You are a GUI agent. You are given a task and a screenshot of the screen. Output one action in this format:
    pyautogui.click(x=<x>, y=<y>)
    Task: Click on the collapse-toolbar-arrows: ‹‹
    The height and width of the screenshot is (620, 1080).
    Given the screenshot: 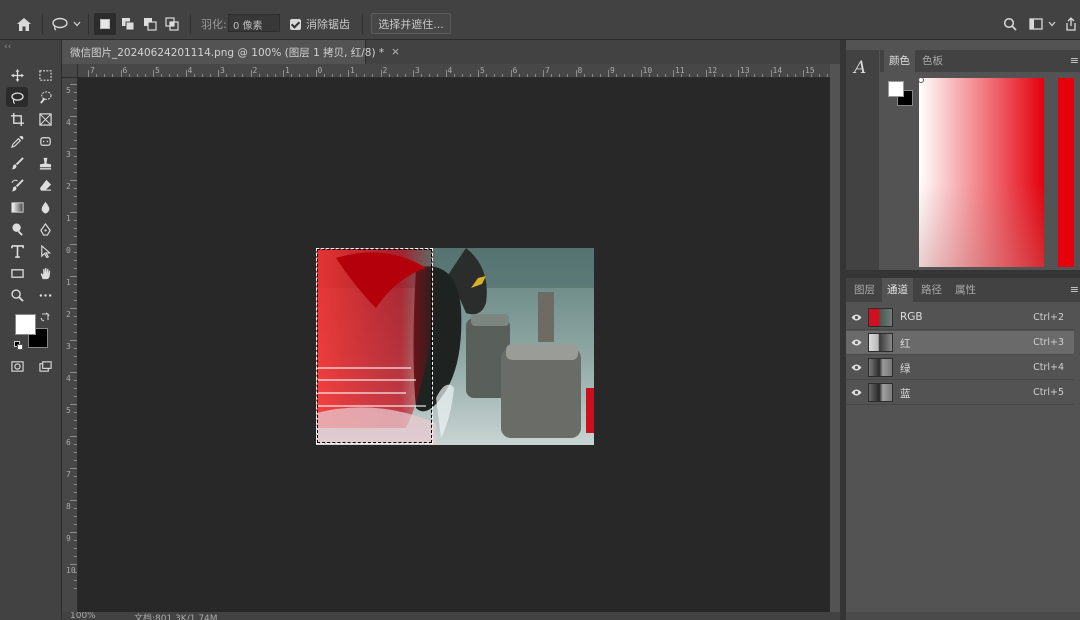 What is the action you would take?
    pyautogui.click(x=7, y=47)
    